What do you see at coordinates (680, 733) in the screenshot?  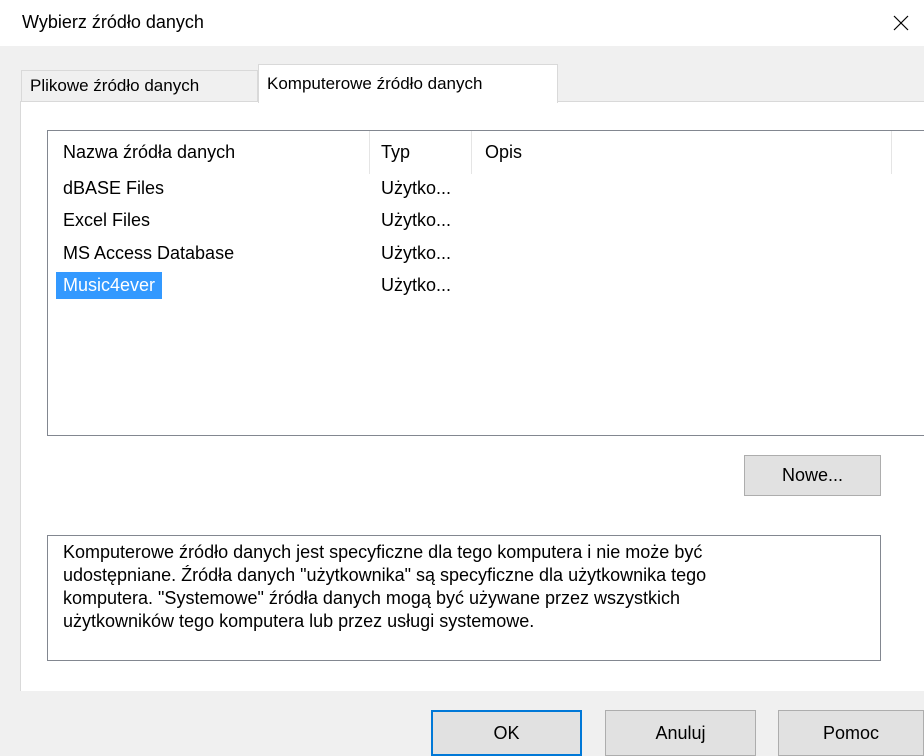 I see `cancel-button: Anuluj` at bounding box center [680, 733].